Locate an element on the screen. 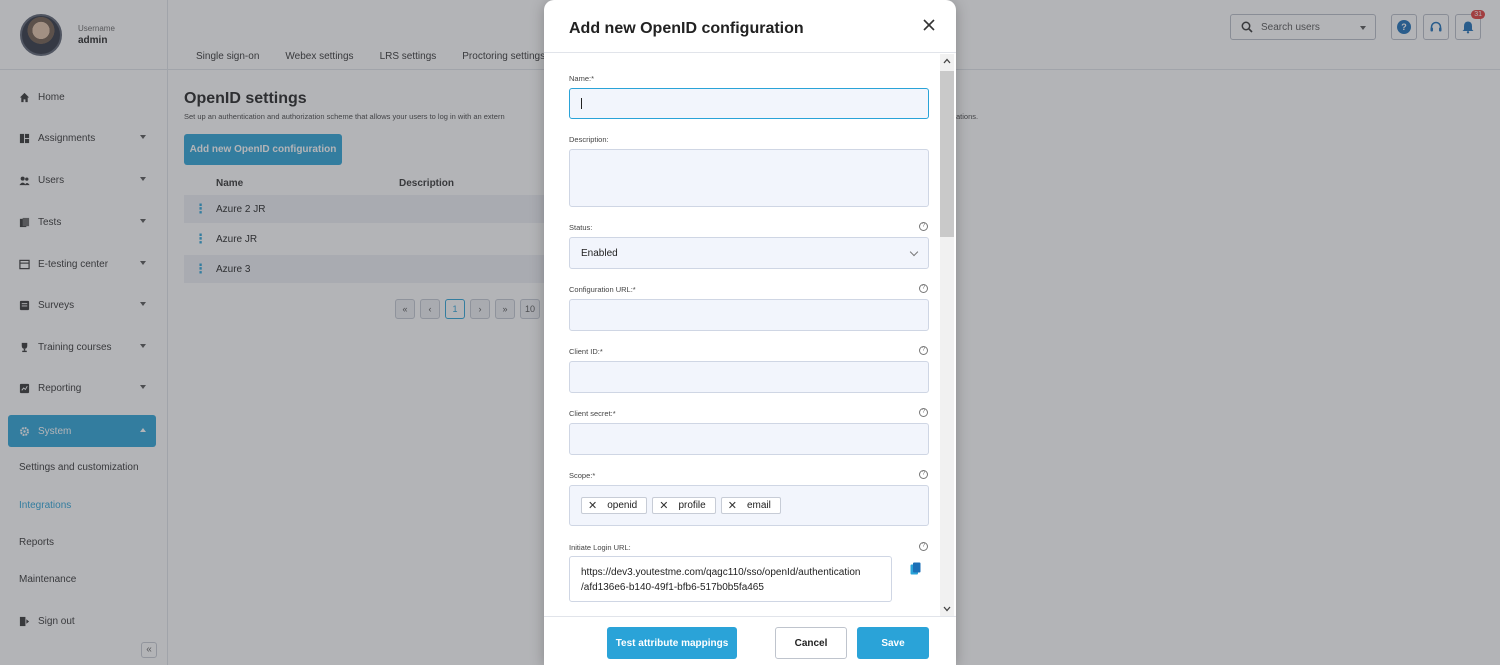 This screenshot has height=665, width=1500. status-label: Status: is located at coordinates (581, 227).